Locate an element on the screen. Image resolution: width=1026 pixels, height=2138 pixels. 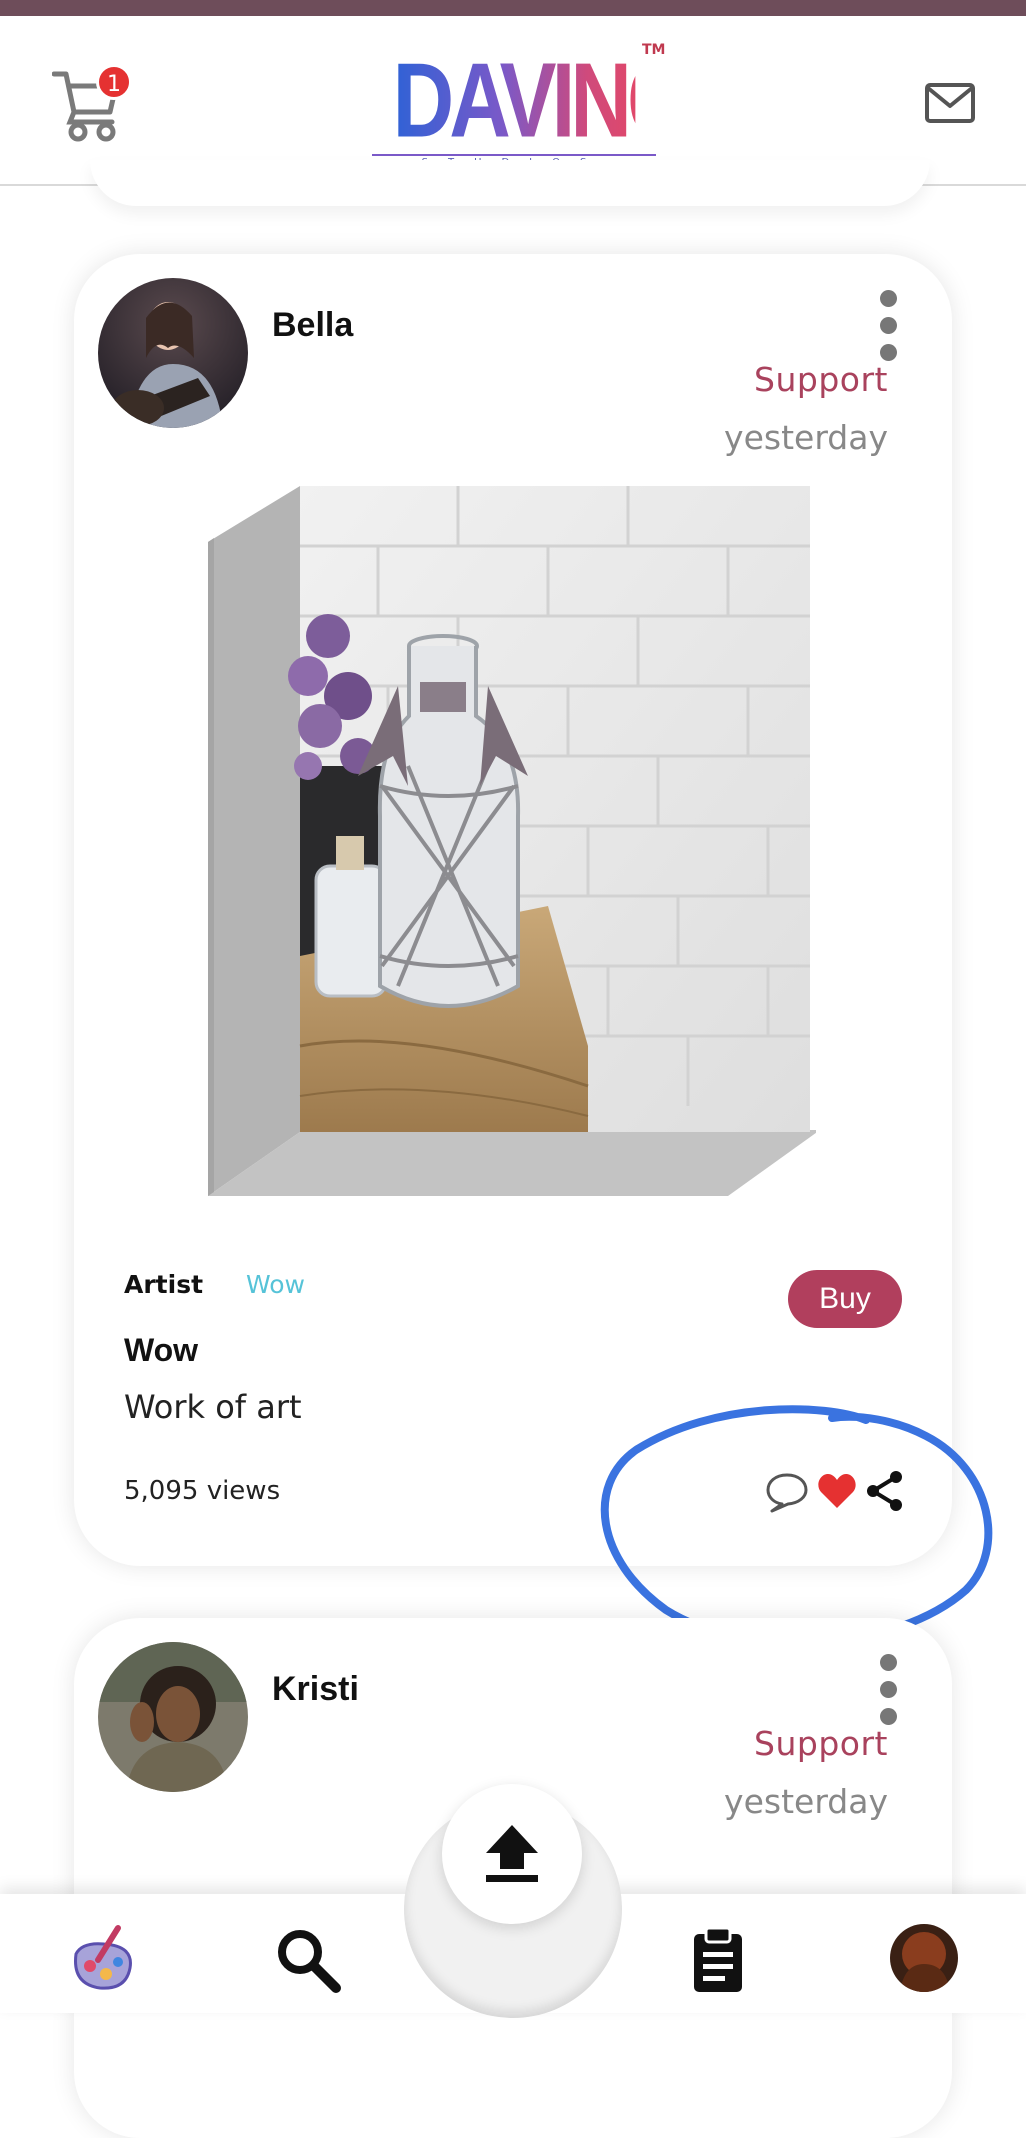
mail-icon is located at coordinates (950, 103).